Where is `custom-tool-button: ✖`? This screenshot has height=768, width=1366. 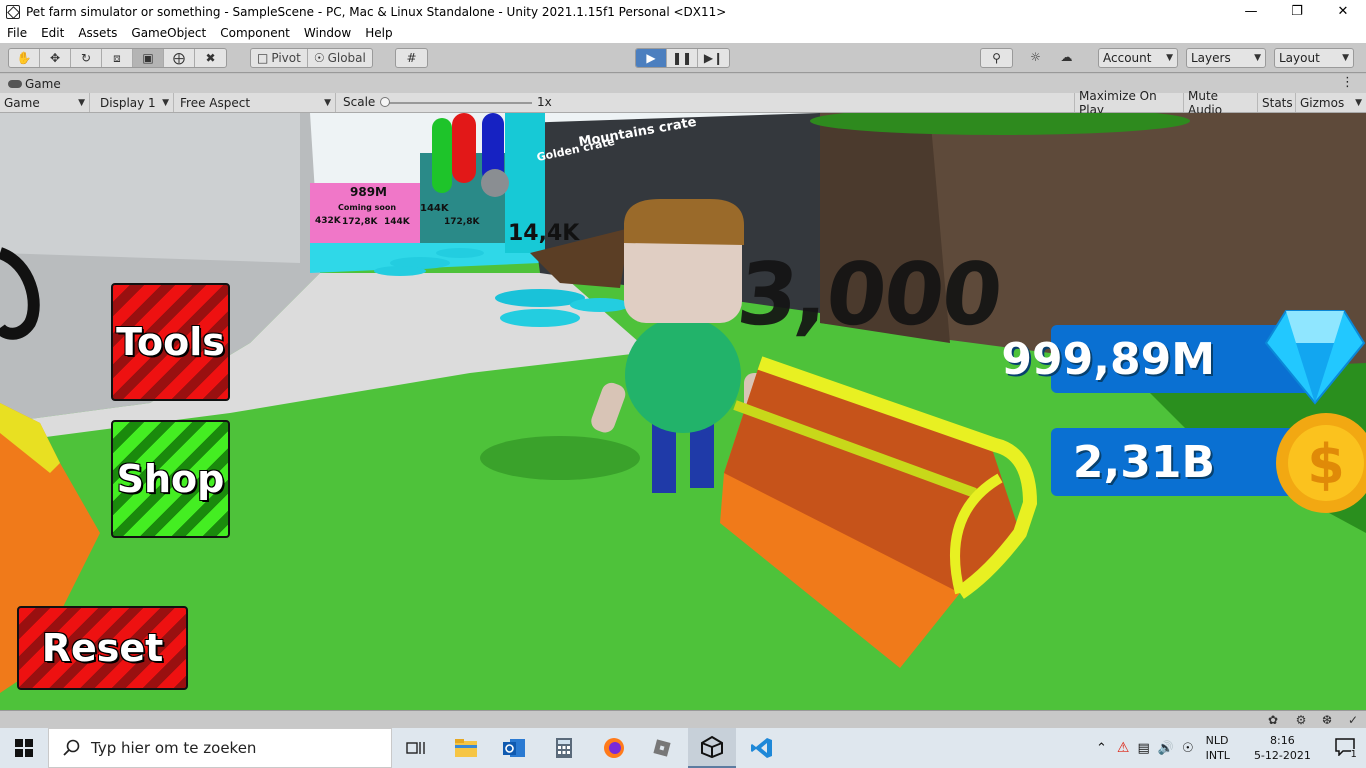
custom-tool-button: ✖ is located at coordinates (210, 58).